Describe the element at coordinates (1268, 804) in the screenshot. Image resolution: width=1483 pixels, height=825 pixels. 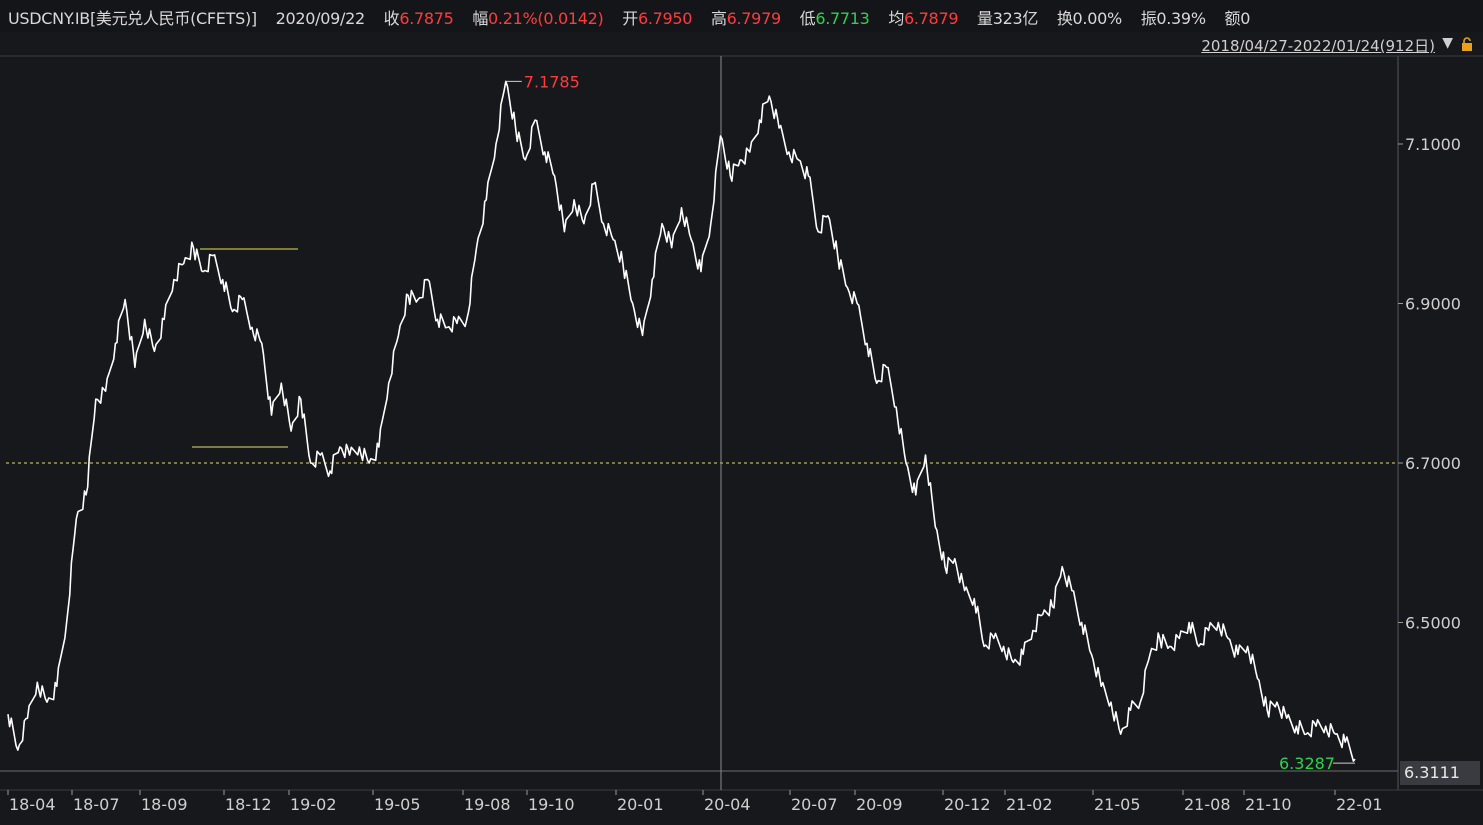
I see `x-tick-label: 21-10` at that location.